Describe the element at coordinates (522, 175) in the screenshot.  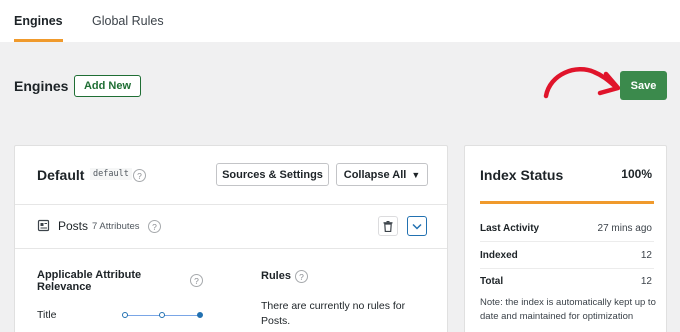
I see `index-status-title: Index Status` at that location.